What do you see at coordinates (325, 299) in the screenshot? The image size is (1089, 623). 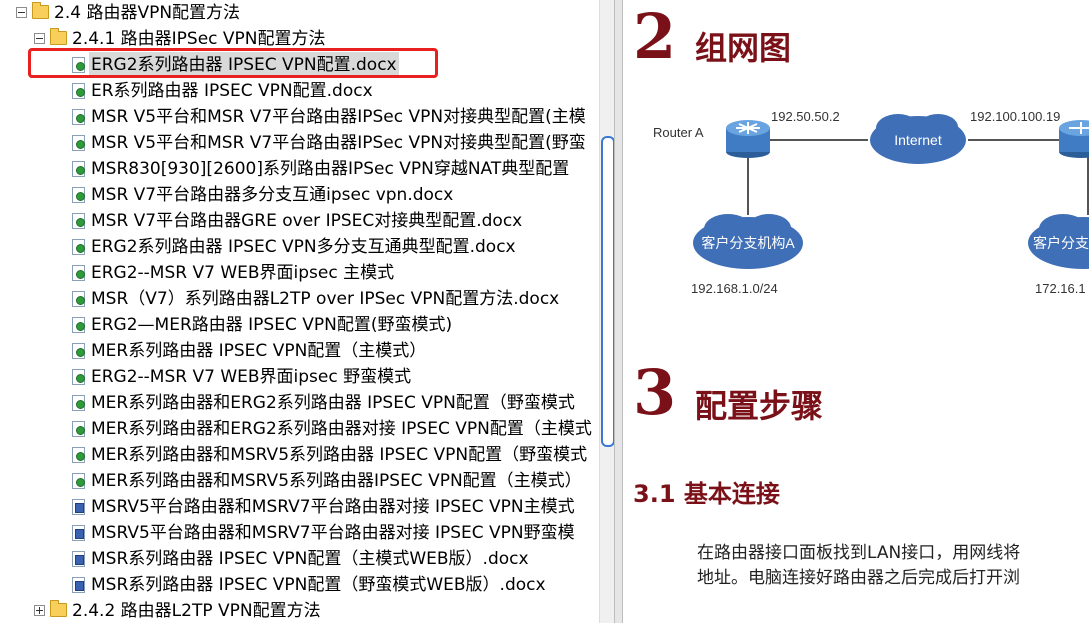 I see `tree-item-label: MSR（V7）系列路由器L2TP over IPSec VPN配置方法.docx` at bounding box center [325, 299].